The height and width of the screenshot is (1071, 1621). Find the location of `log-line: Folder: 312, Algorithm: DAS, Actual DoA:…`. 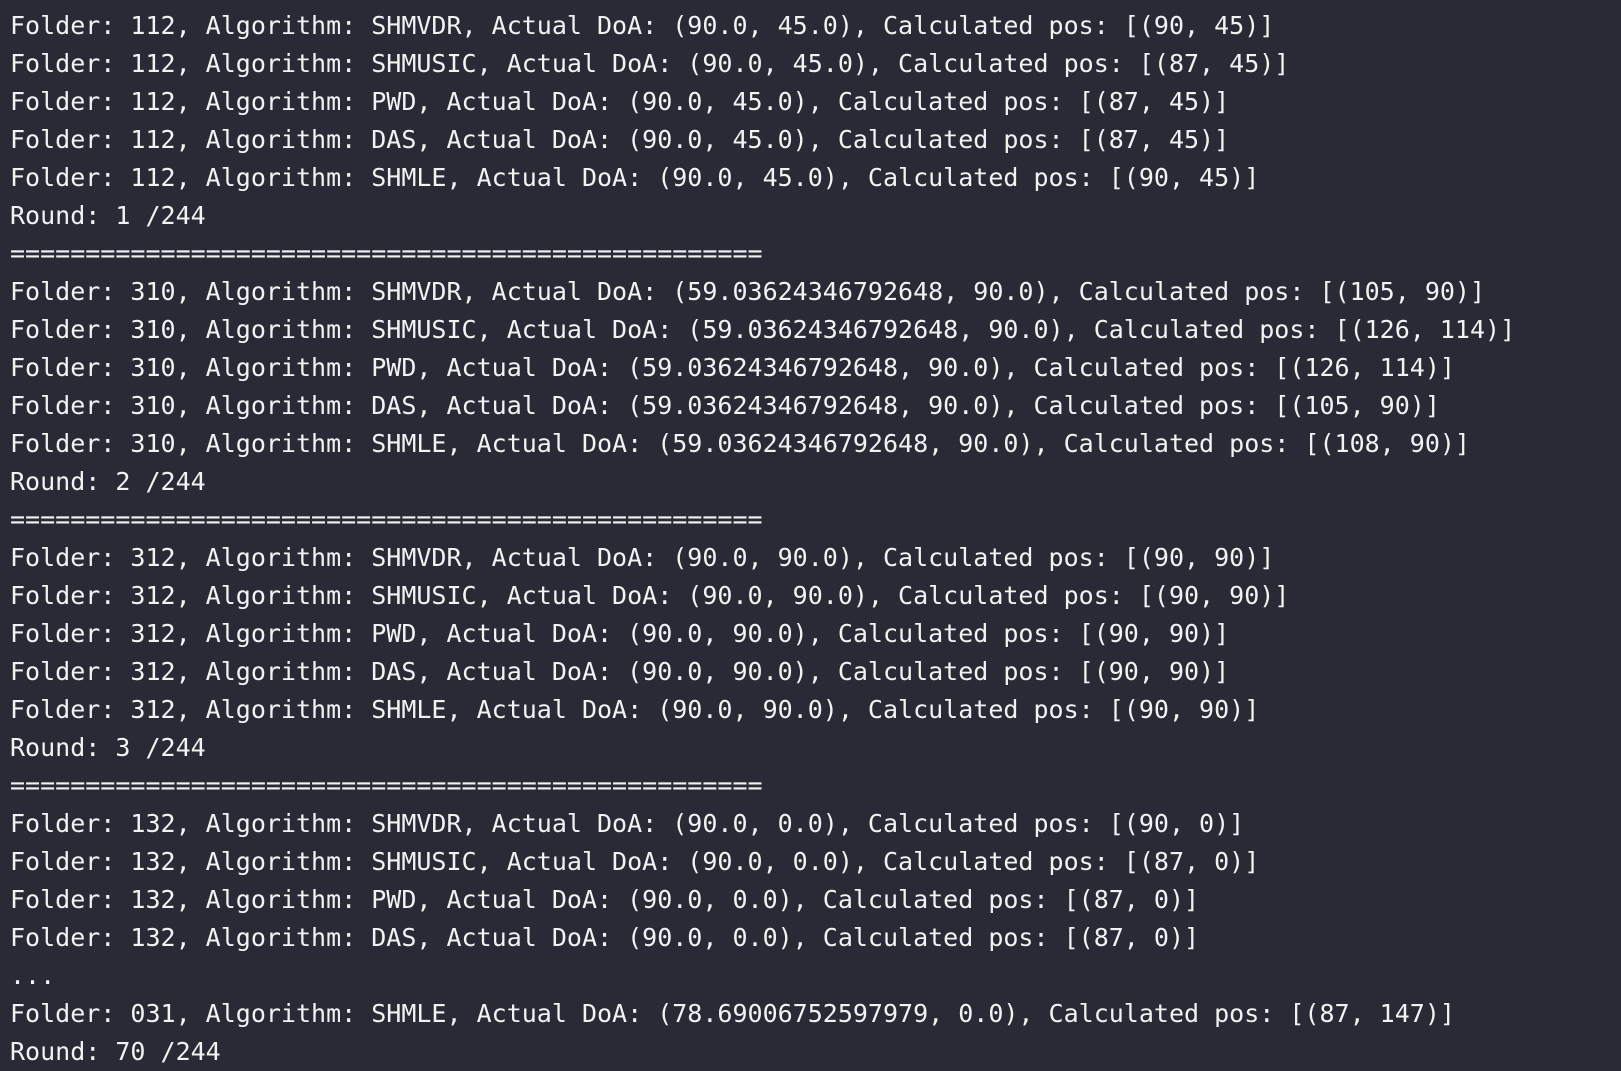

log-line: Folder: 312, Algorithm: DAS, Actual DoA:… is located at coordinates (620, 671).